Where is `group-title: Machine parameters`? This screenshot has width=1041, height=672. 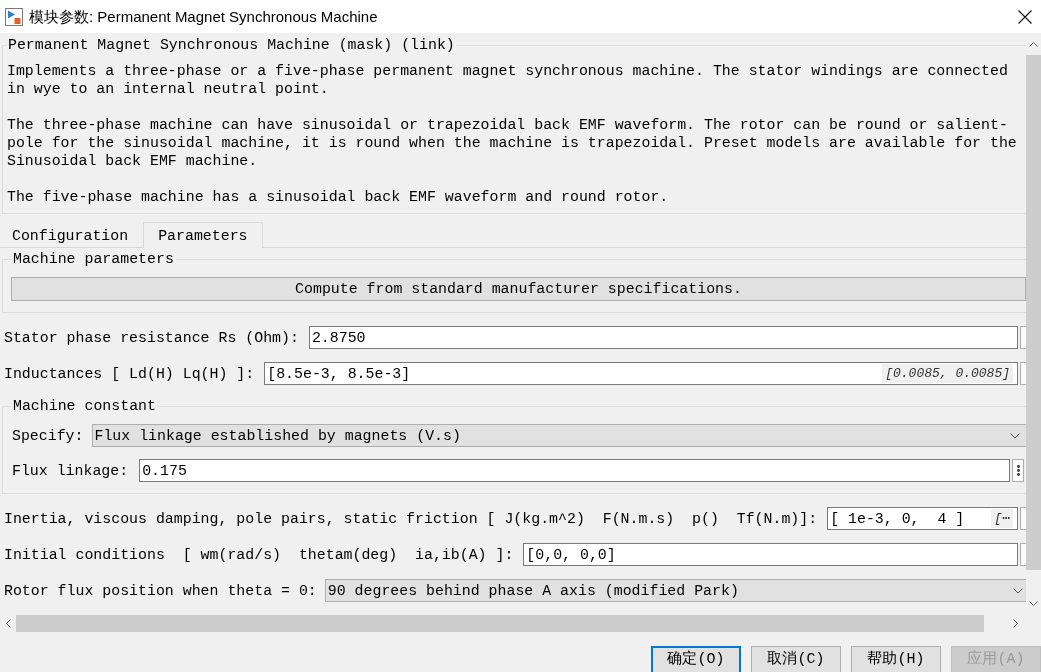
group-title: Machine parameters is located at coordinates (93, 259).